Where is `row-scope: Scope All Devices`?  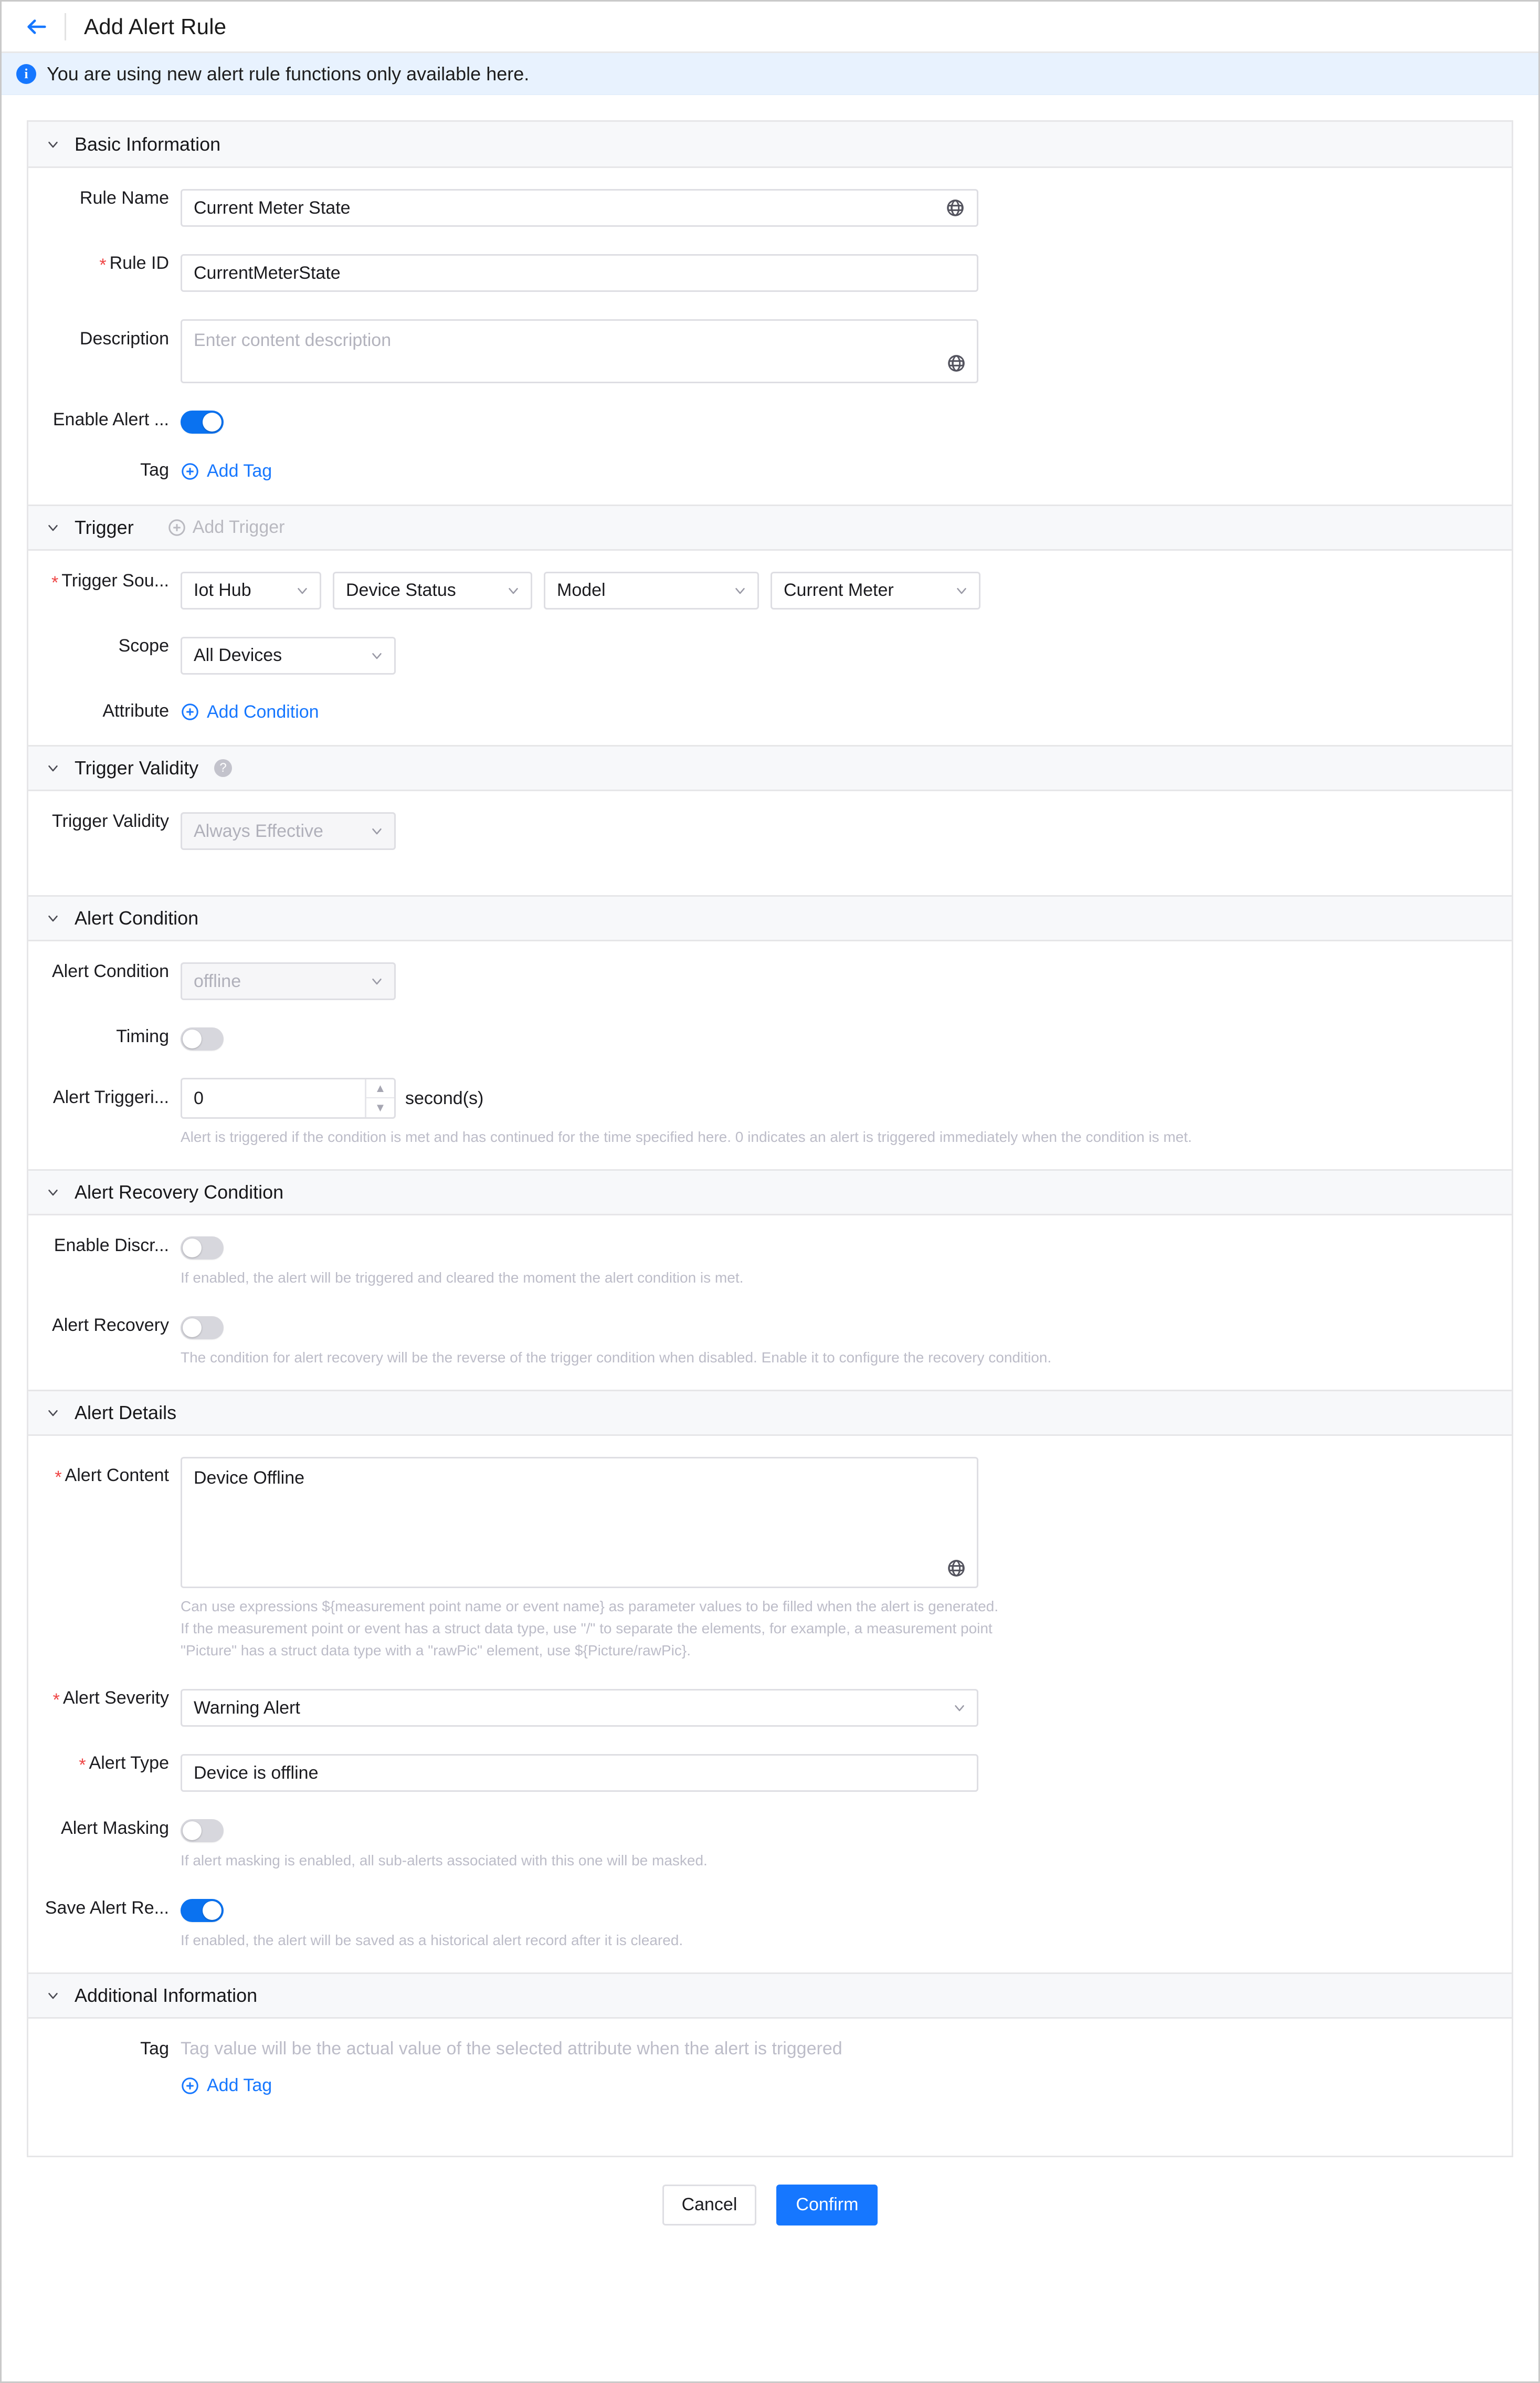 row-scope: Scope All Devices is located at coordinates (770, 656).